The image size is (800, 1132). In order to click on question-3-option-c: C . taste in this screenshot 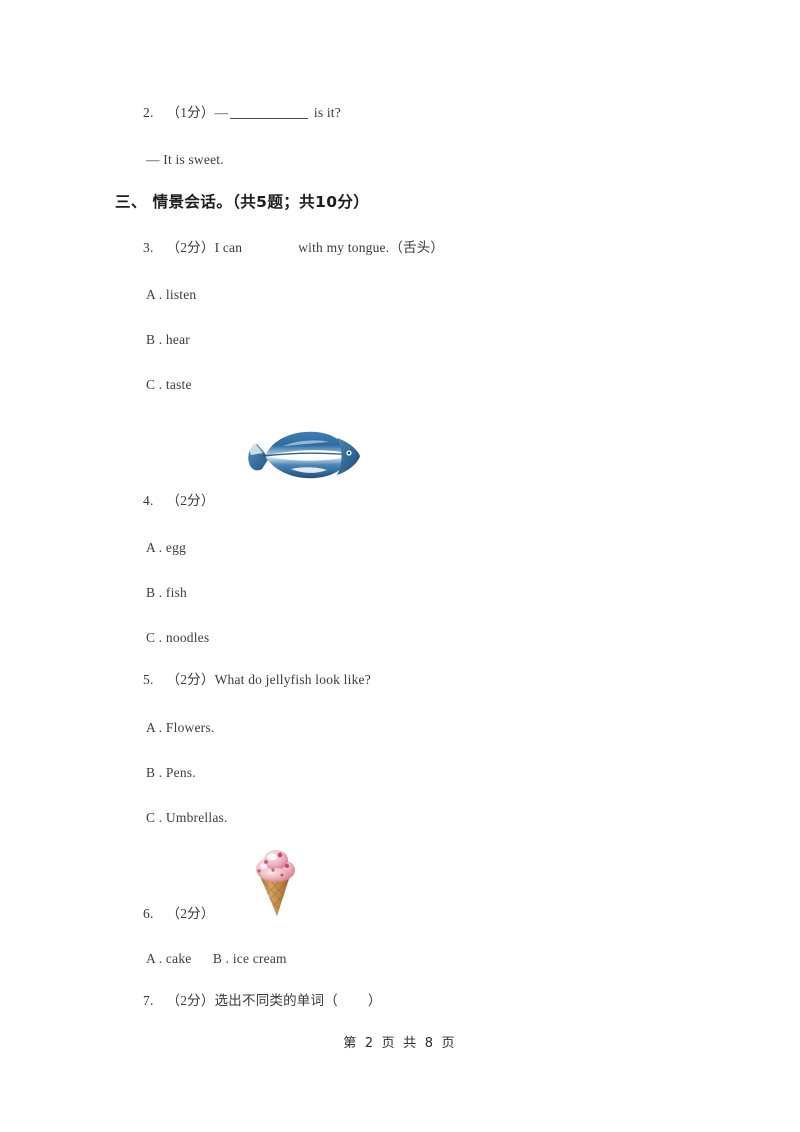, I will do `click(169, 385)`.